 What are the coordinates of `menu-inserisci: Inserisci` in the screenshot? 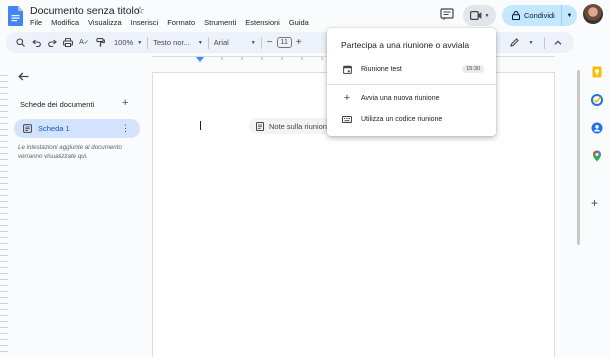 It's located at (145, 22).